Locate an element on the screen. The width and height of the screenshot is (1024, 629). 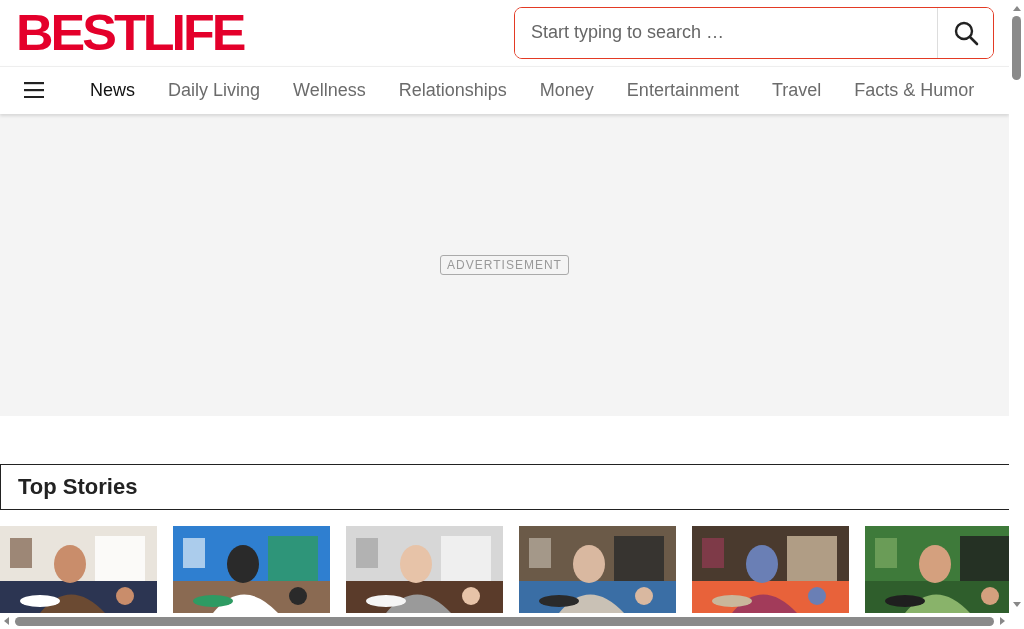
nav-link: Travel is located at coordinates (796, 90).